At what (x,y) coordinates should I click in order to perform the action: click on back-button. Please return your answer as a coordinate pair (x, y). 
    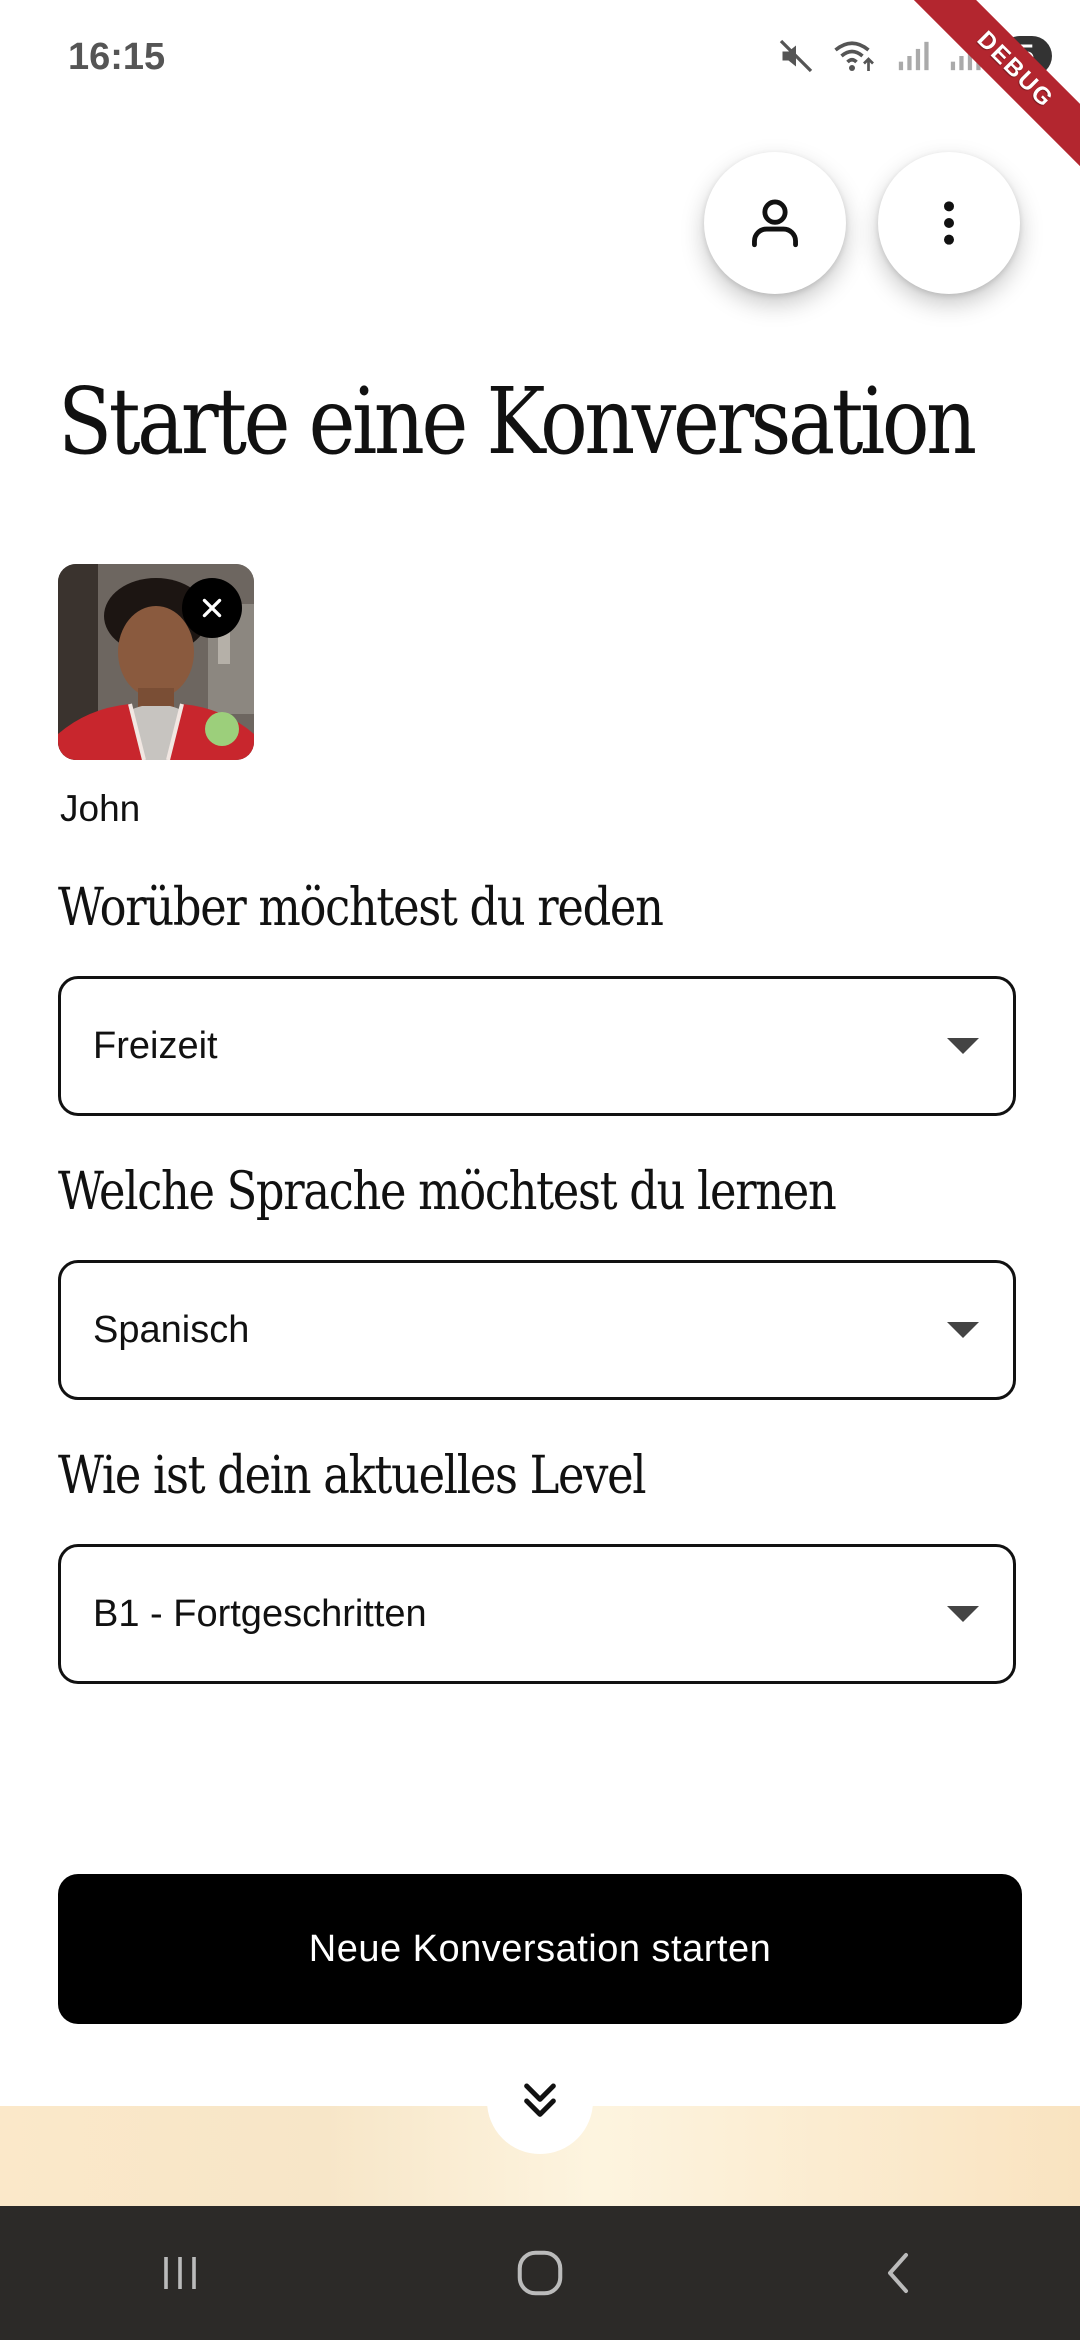
    Looking at the image, I should click on (900, 2273).